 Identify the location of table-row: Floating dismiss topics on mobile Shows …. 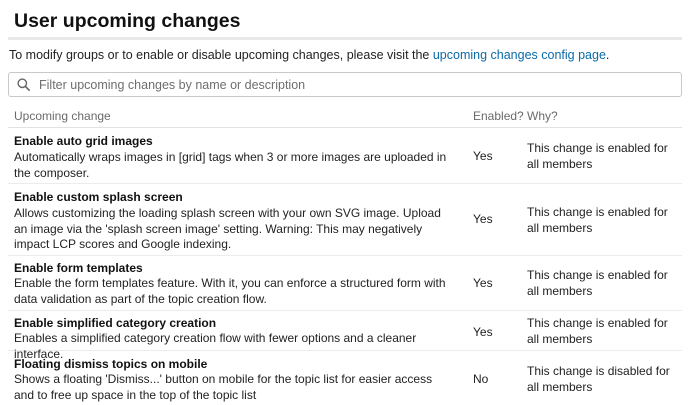
(345, 378).